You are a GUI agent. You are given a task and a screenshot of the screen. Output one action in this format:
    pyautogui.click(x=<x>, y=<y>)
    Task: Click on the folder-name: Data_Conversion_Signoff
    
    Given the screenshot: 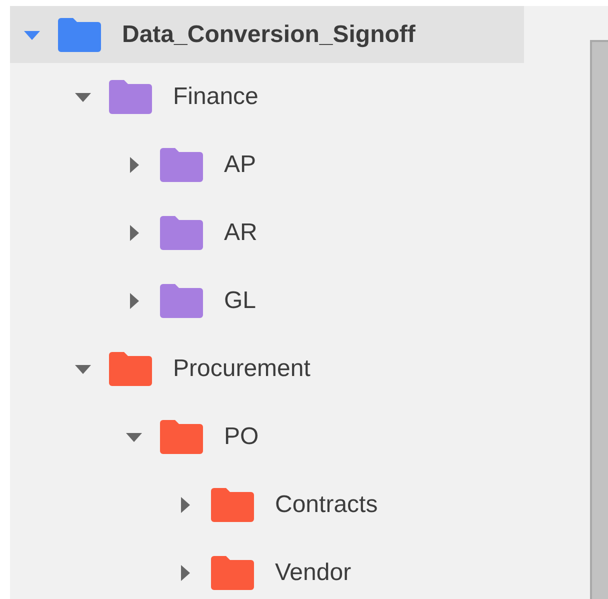 What is the action you would take?
    pyautogui.click(x=269, y=34)
    